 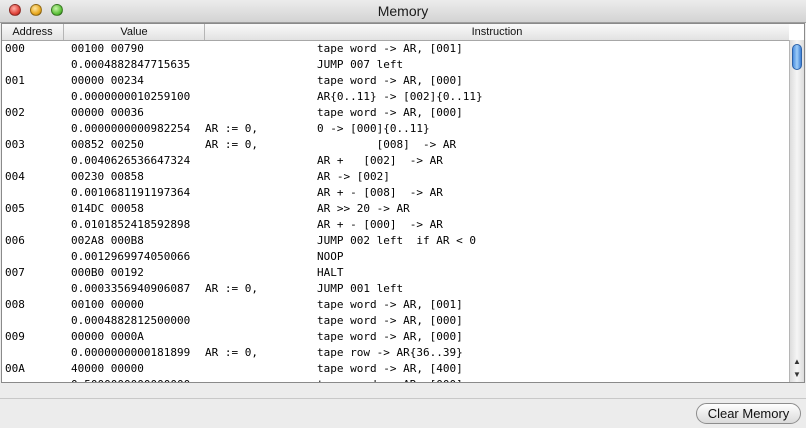 I want to click on instruction-cell: JUMP 007 left, so click(x=360, y=64).